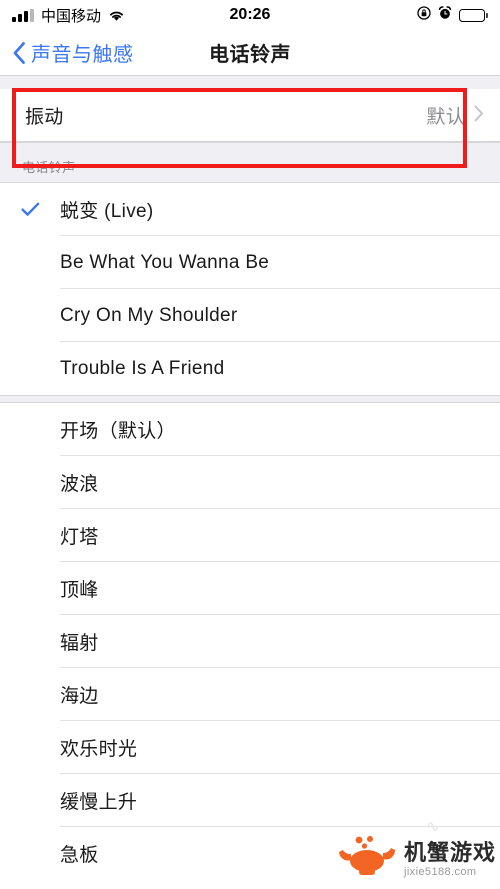 The height and width of the screenshot is (889, 500). Describe the element at coordinates (250, 399) in the screenshot. I see `group-divider` at that location.